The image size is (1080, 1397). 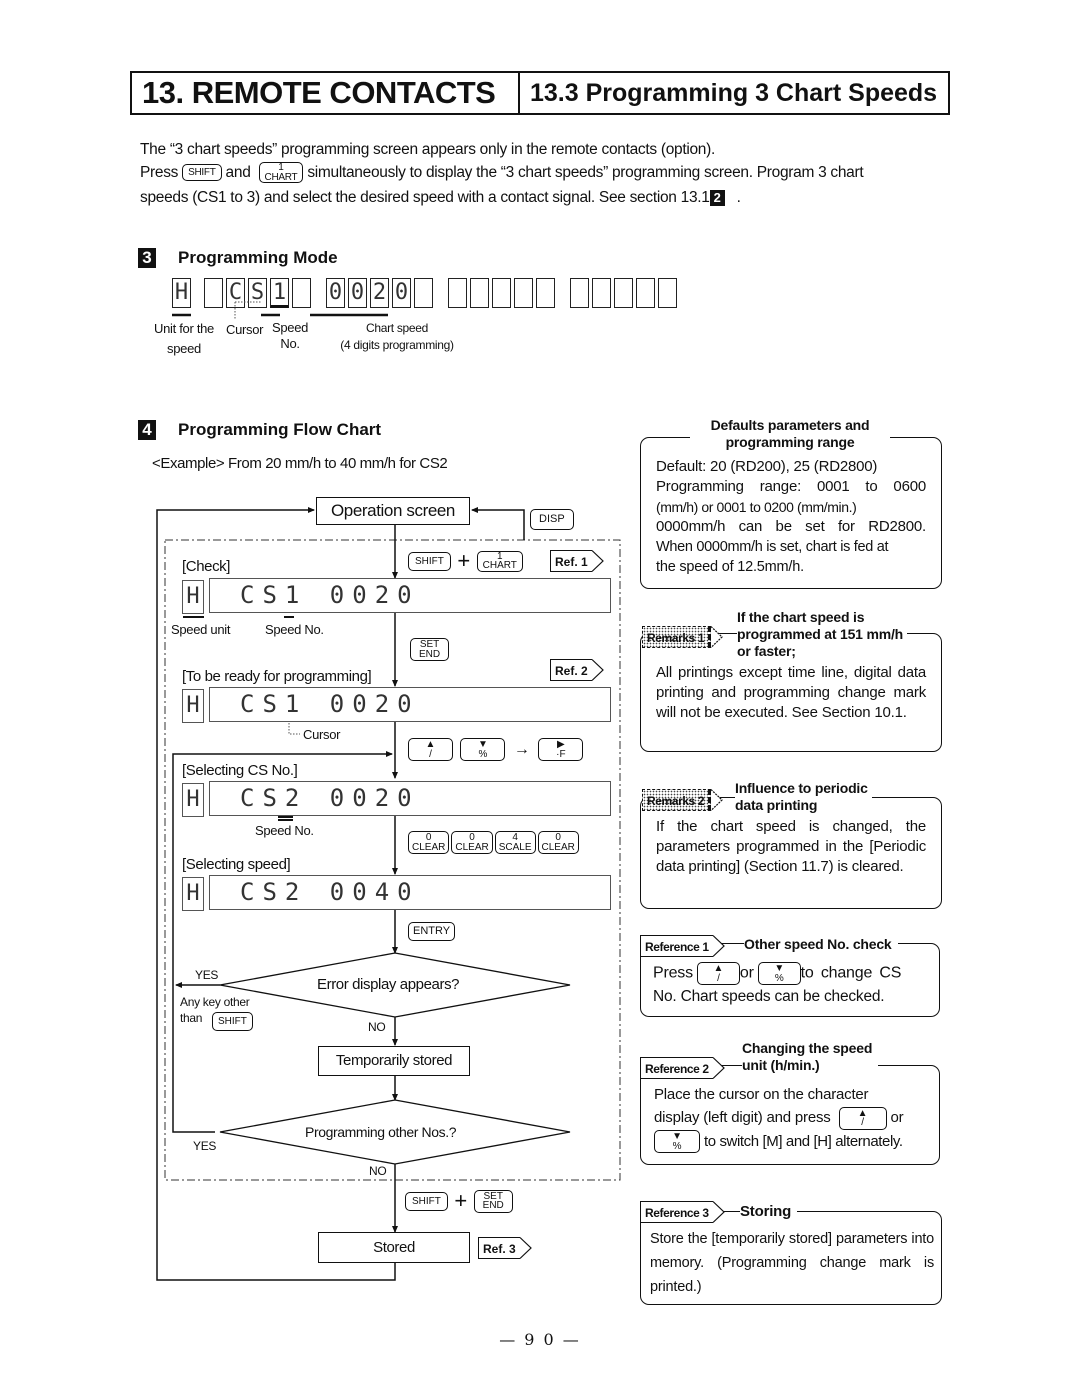 I want to click on remarks-1-title-3: or faster;, so click(x=766, y=651).